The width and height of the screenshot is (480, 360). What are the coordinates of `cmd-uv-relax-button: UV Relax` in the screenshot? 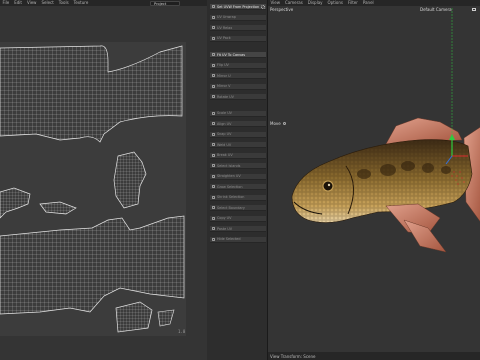 It's located at (238, 28).